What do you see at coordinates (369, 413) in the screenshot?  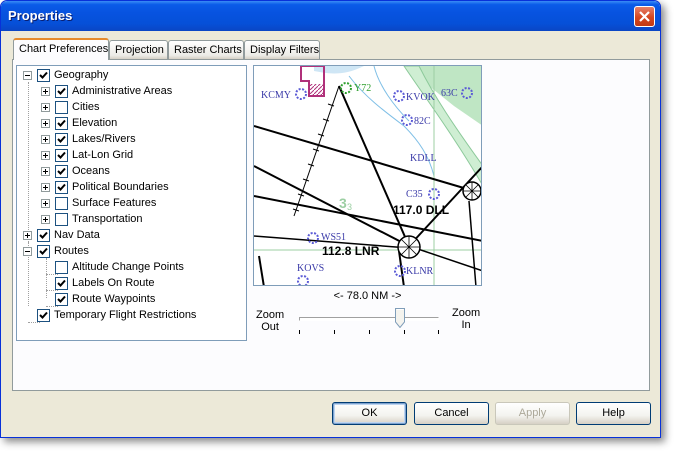 I see `ok-button: OK` at bounding box center [369, 413].